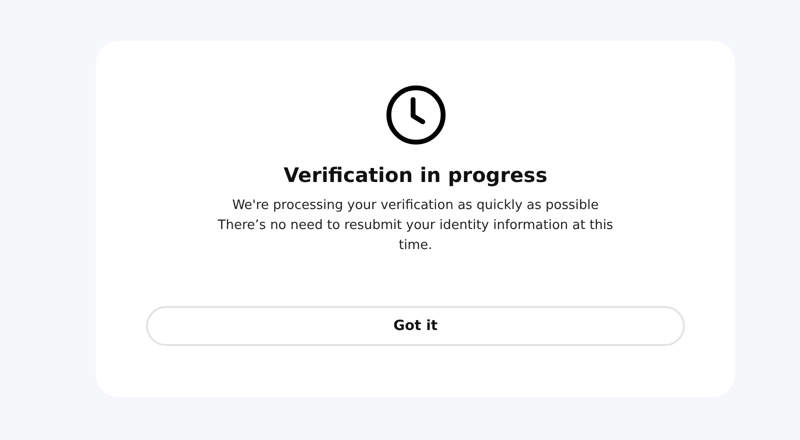  Describe the element at coordinates (415, 236) in the screenshot. I see `message-text: There’s no need to resubmit your identity information at this time.` at that location.